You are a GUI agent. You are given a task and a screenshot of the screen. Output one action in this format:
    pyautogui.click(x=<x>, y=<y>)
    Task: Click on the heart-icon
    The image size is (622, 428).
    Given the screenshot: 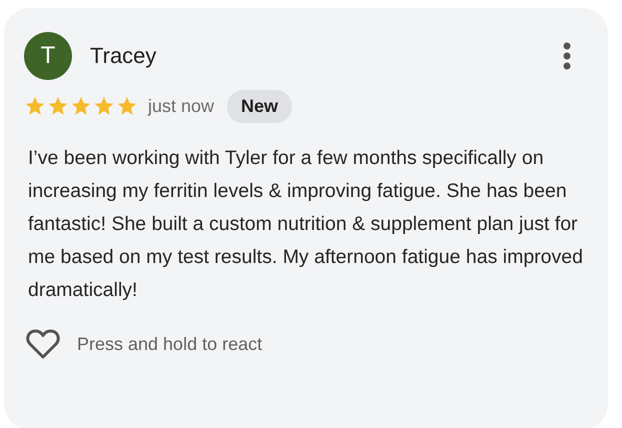 What is the action you would take?
    pyautogui.click(x=43, y=344)
    